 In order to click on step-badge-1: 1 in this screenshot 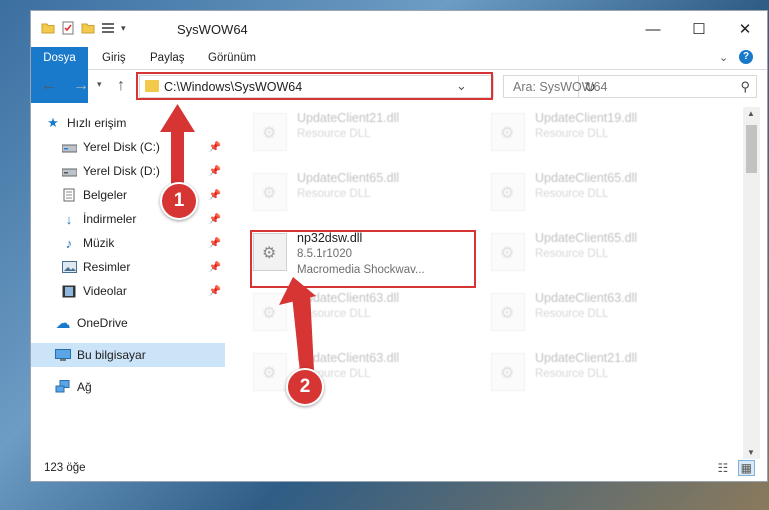, I will do `click(179, 201)`.